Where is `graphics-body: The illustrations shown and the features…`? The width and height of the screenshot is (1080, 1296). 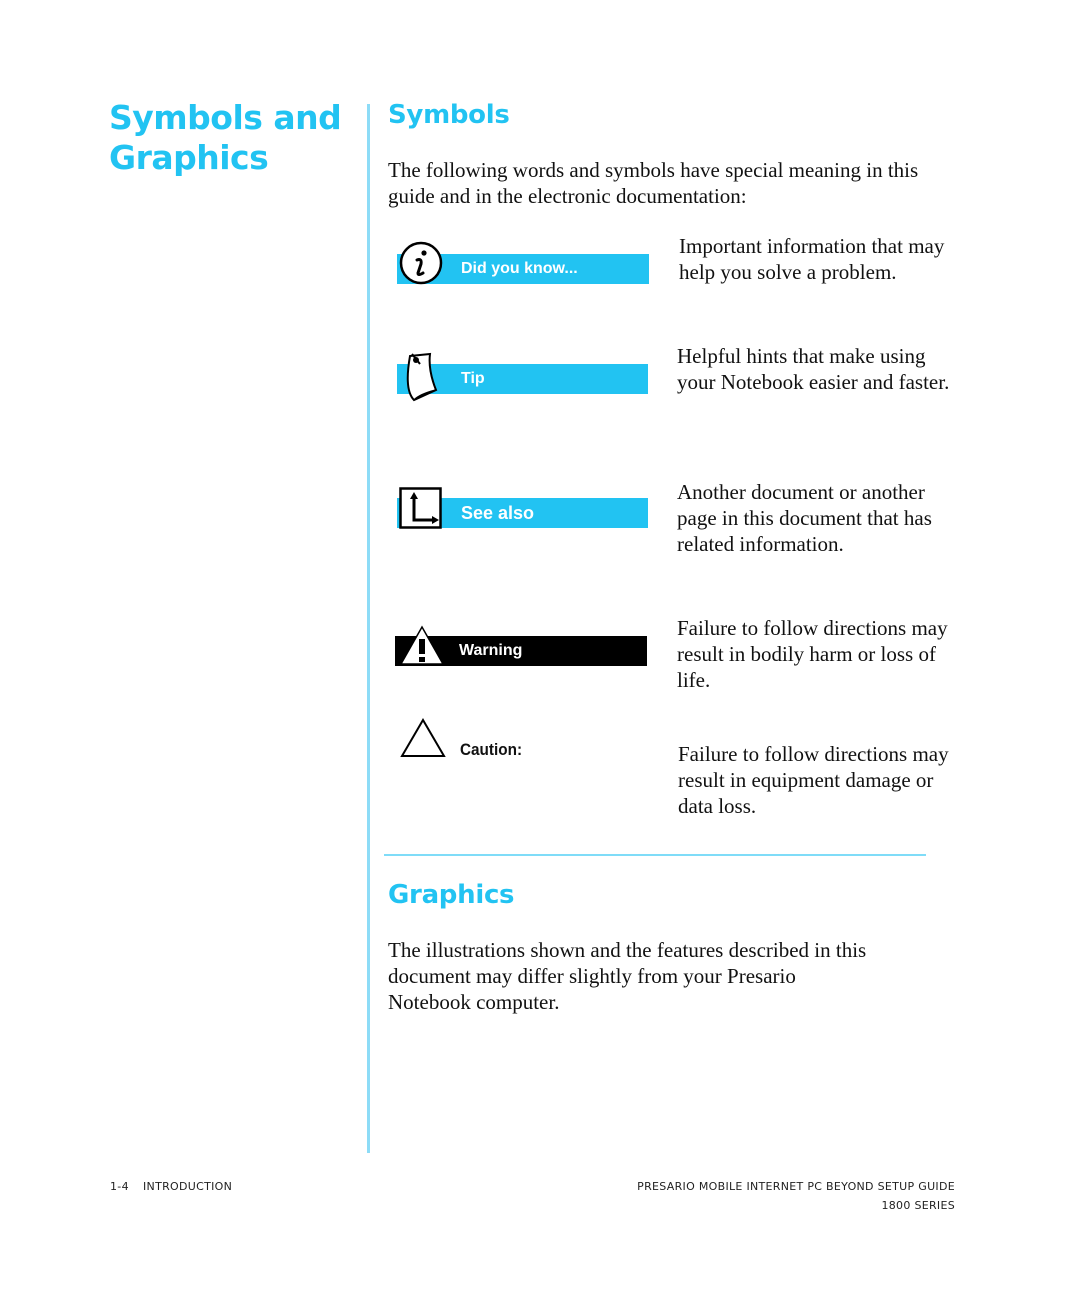 graphics-body: The illustrations shown and the features… is located at coordinates (627, 976).